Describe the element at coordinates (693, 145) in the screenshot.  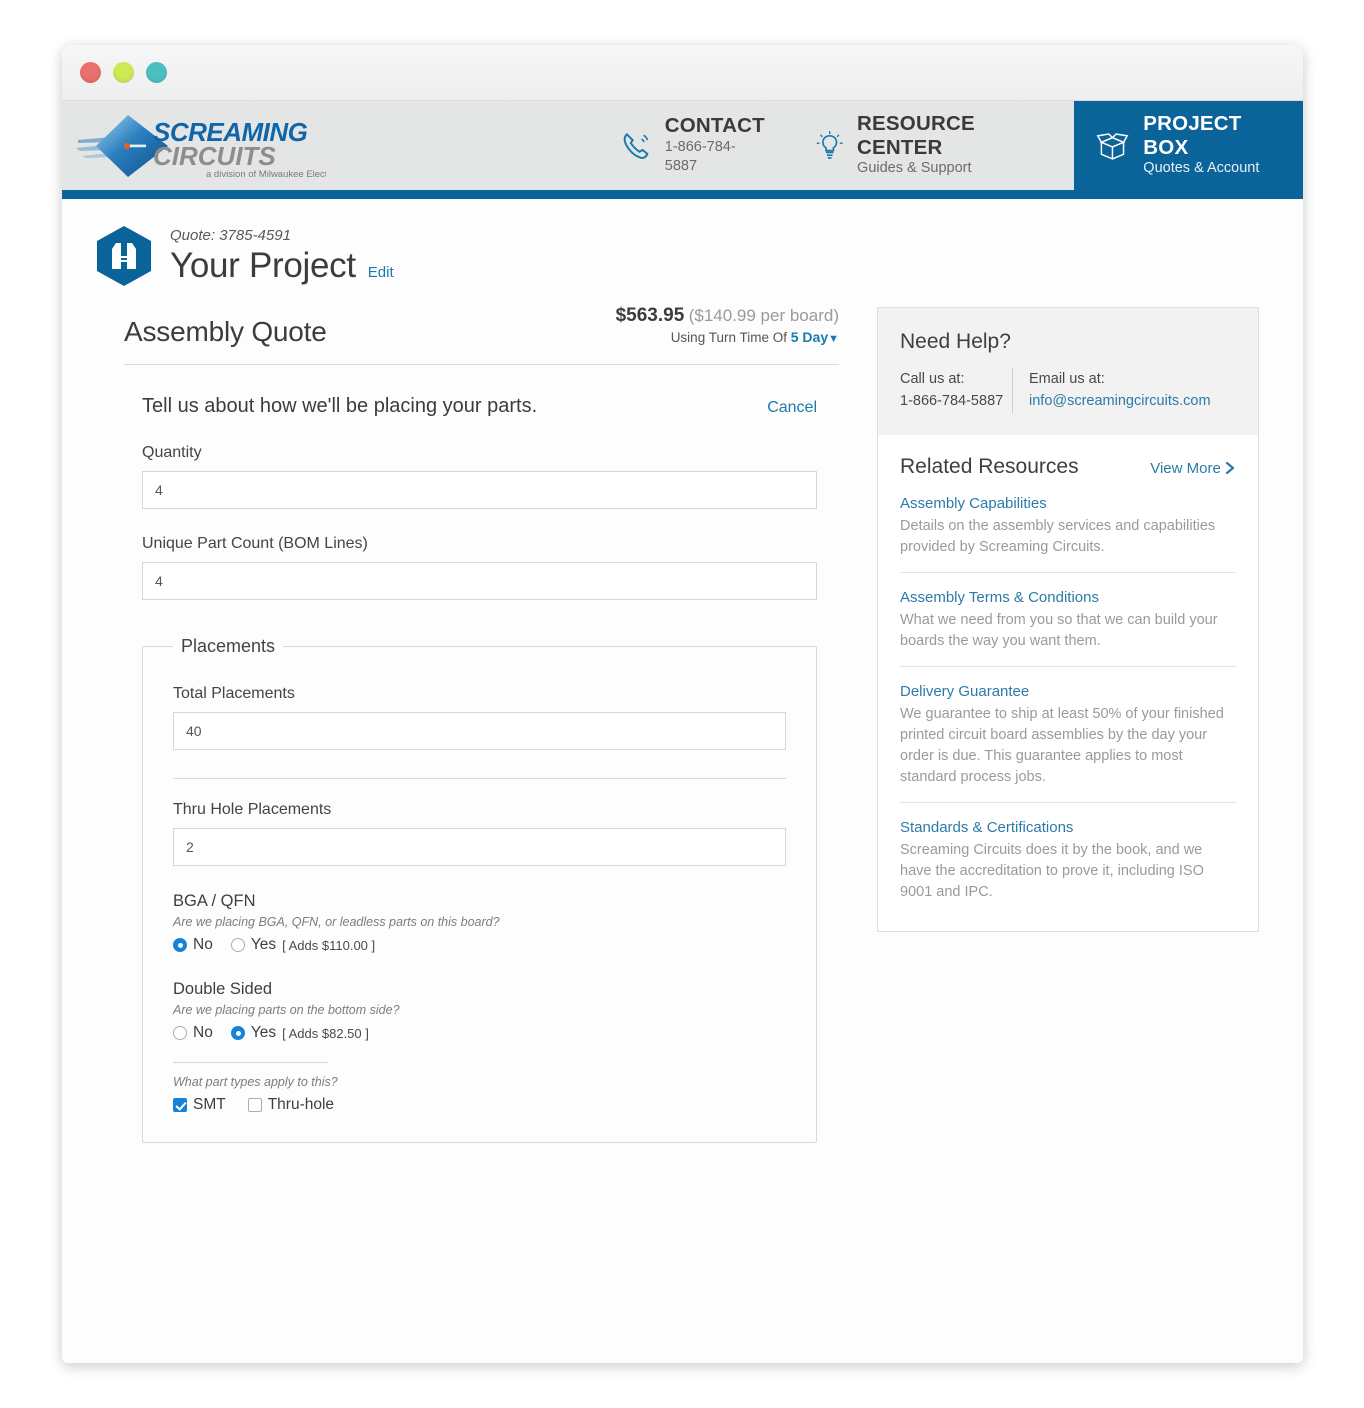
I see `nav-item-contact: CONTACT 1-866-784-5887` at that location.